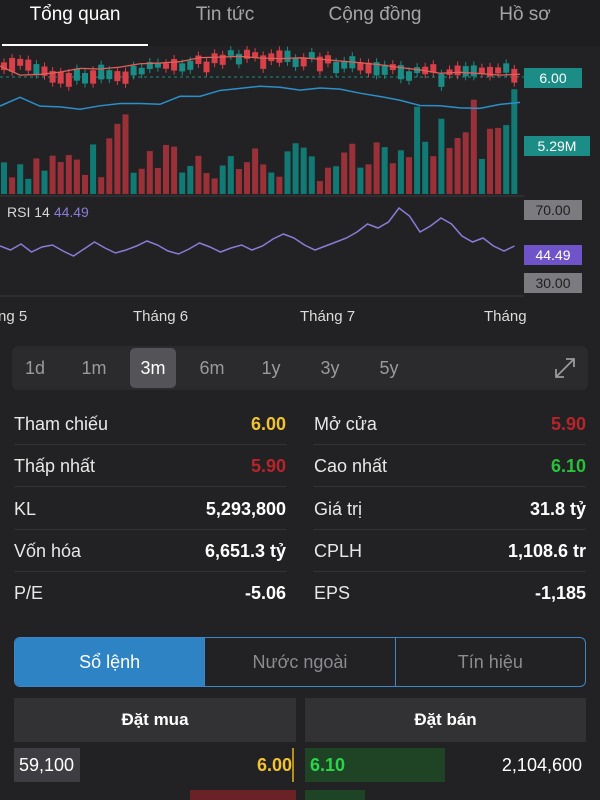  What do you see at coordinates (225, 23) in the screenshot?
I see `tab-news: Tin tức` at bounding box center [225, 23].